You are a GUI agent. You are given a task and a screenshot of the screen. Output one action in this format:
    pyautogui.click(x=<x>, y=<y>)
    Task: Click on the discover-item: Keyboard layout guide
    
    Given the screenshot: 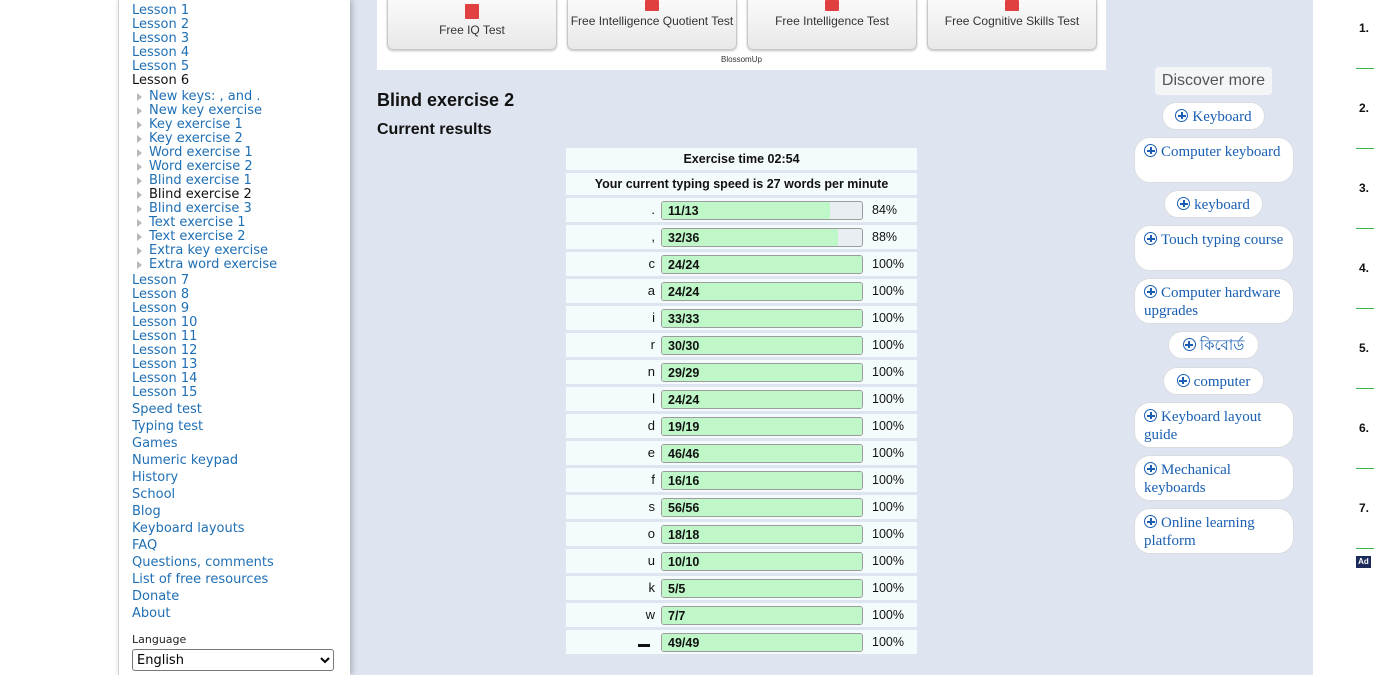 What is the action you would take?
    pyautogui.click(x=1214, y=425)
    